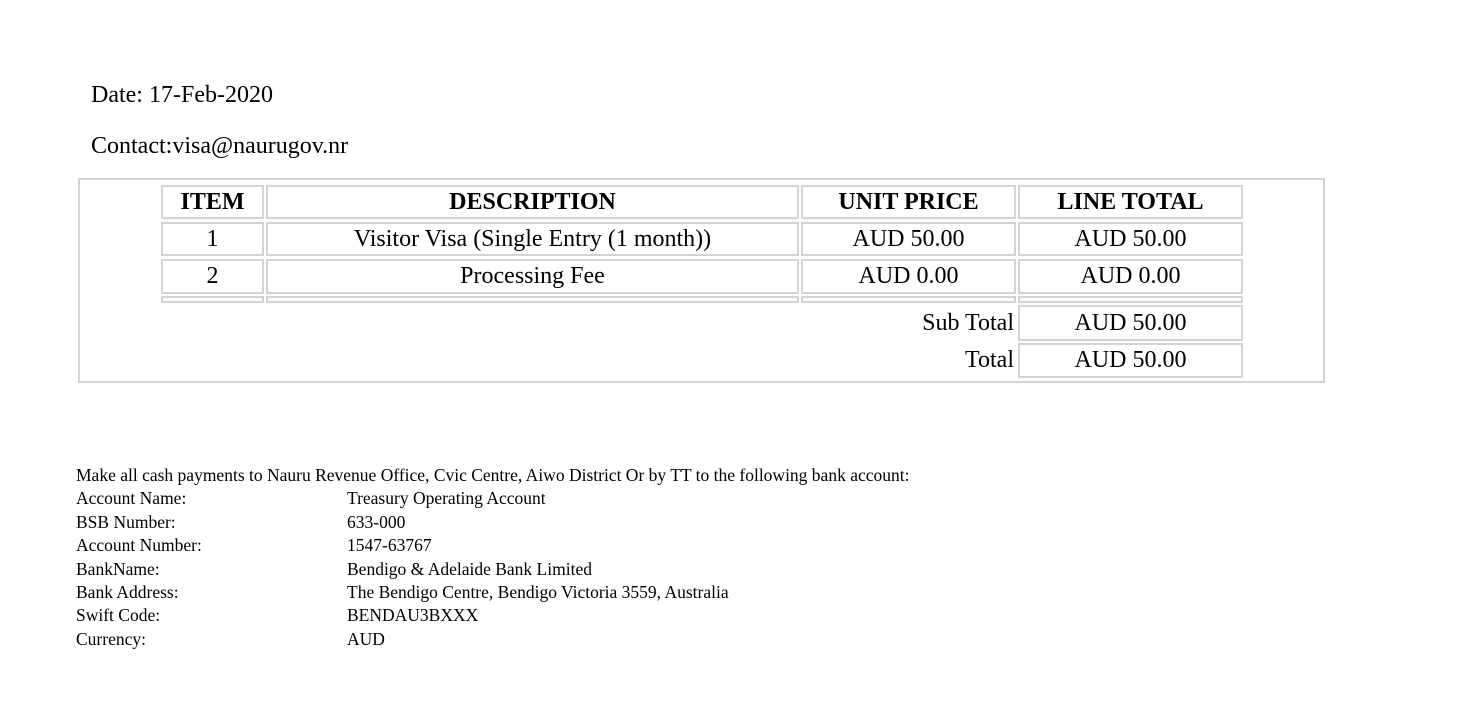 Image resolution: width=1480 pixels, height=725 pixels. Describe the element at coordinates (389, 545) in the screenshot. I see `detail-value: 1547-63767` at that location.